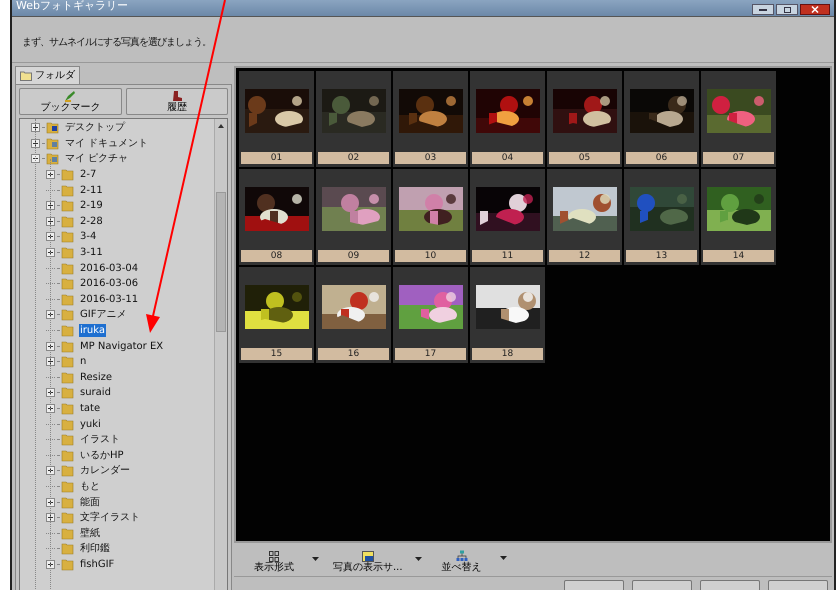  Describe the element at coordinates (91, 205) in the screenshot. I see `tree-item: 2-19` at that location.